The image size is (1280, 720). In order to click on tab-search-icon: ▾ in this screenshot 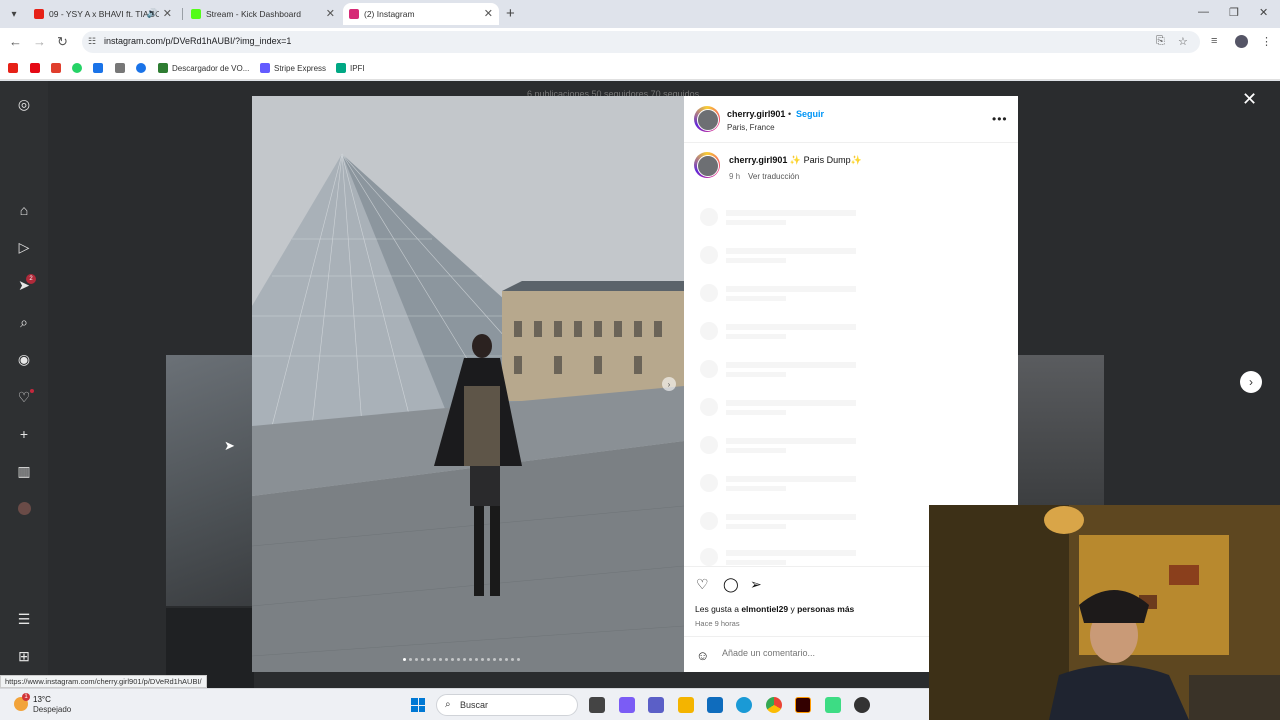, I will do `click(14, 14)`.